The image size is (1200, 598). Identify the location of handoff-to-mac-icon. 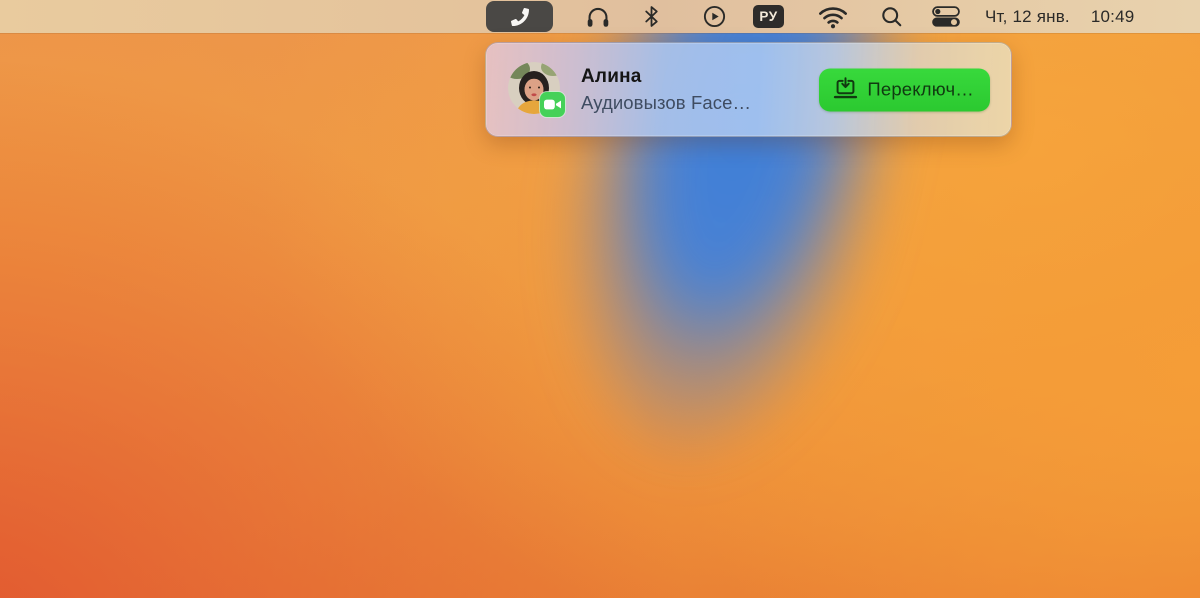
(845, 90).